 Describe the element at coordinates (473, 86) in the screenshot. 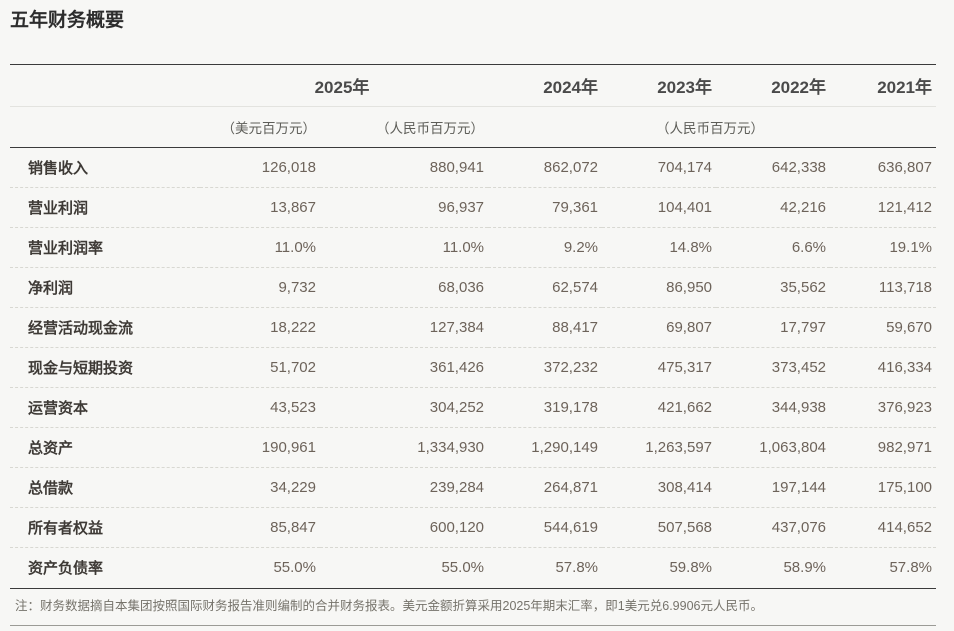

I see `year-header-row: 2025年 2024年 2023年 2022年 2021年` at that location.